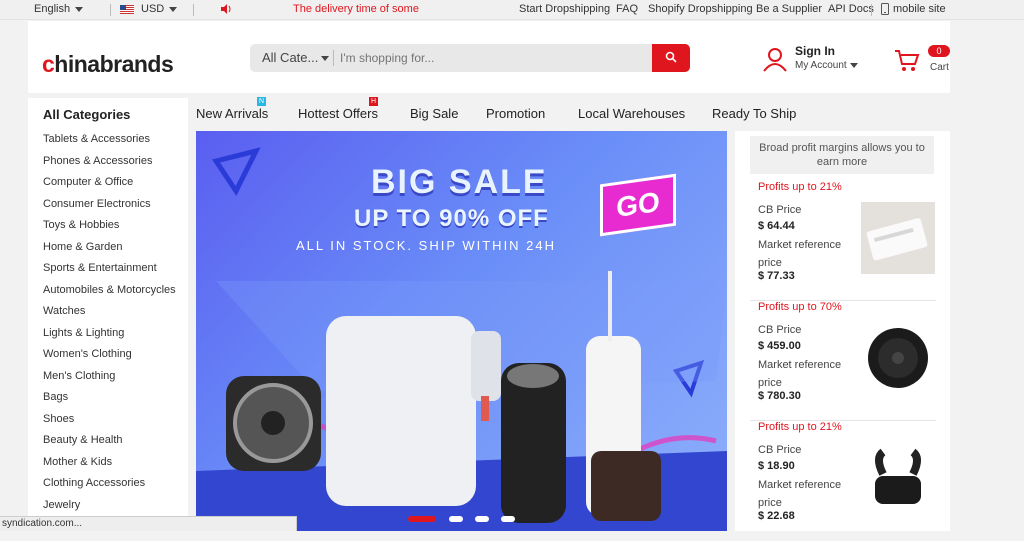 The image size is (1024, 541). Describe the element at coordinates (515, 113) in the screenshot. I see `tab-promotion: Promotion` at that location.